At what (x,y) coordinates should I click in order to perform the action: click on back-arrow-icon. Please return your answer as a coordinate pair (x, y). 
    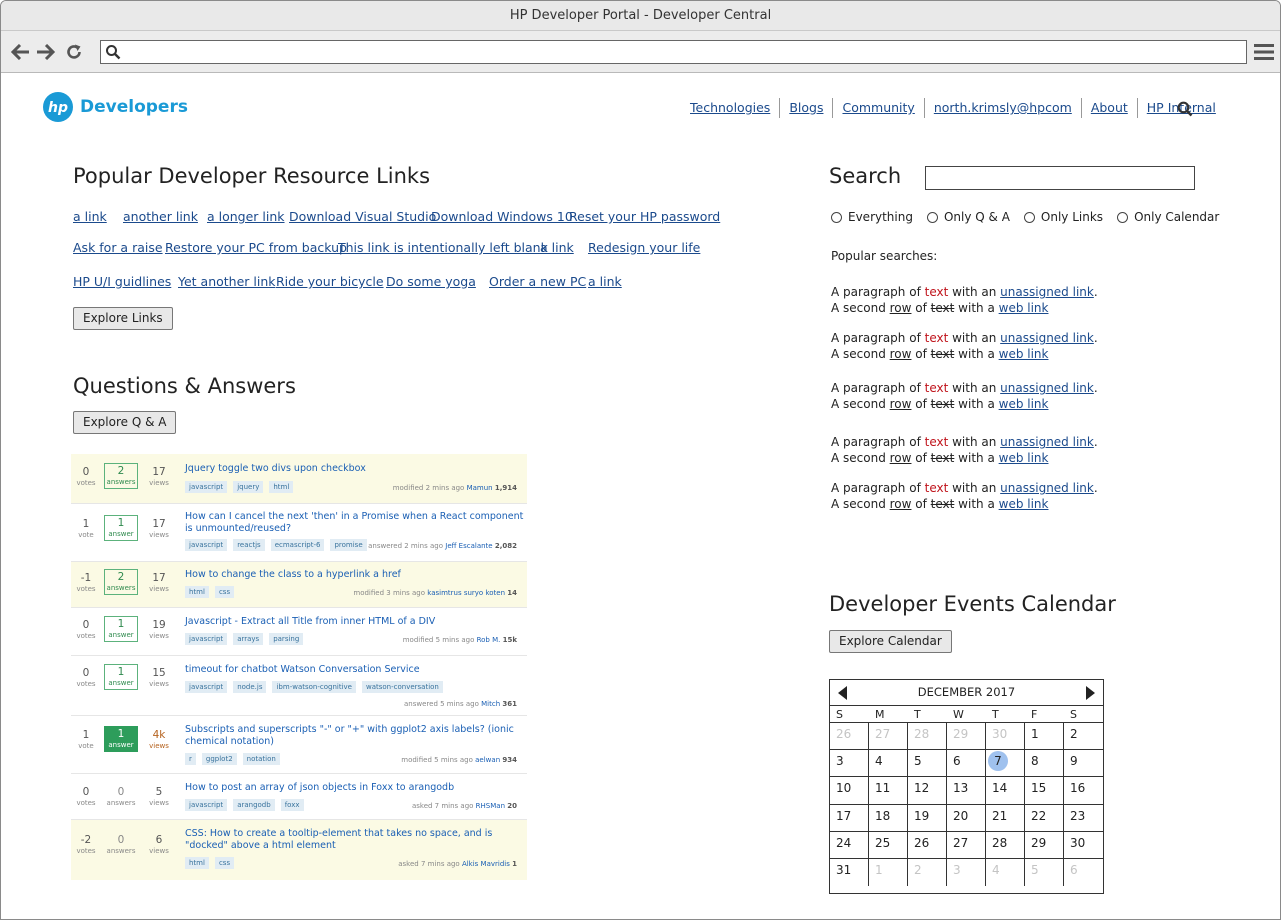
    Looking at the image, I should click on (21, 52).